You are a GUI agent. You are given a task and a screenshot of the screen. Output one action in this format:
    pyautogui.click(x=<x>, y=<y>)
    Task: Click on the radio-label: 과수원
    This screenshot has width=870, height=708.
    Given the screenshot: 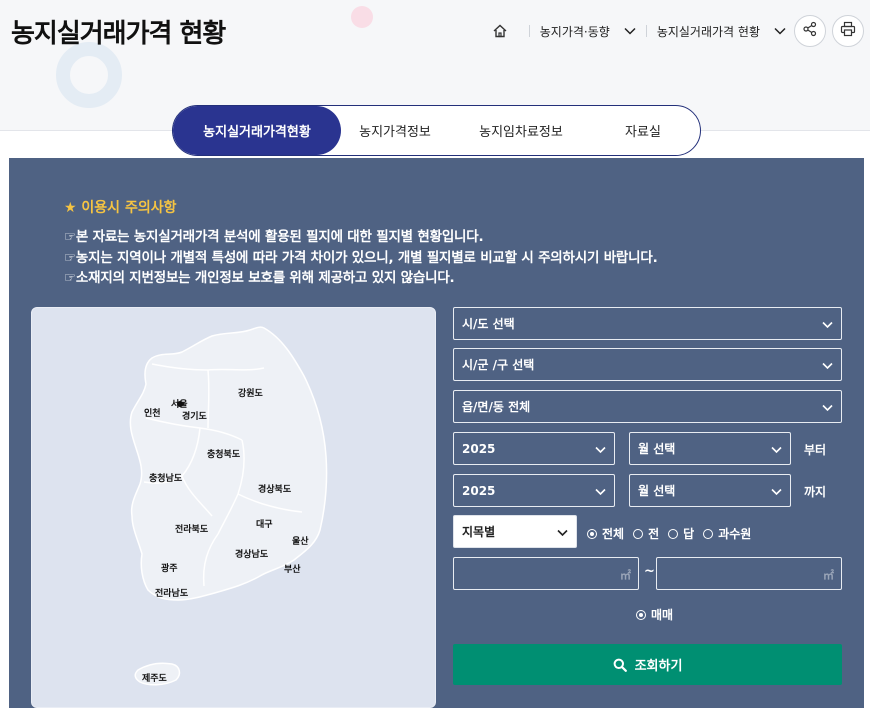 What is the action you would take?
    pyautogui.click(x=735, y=534)
    